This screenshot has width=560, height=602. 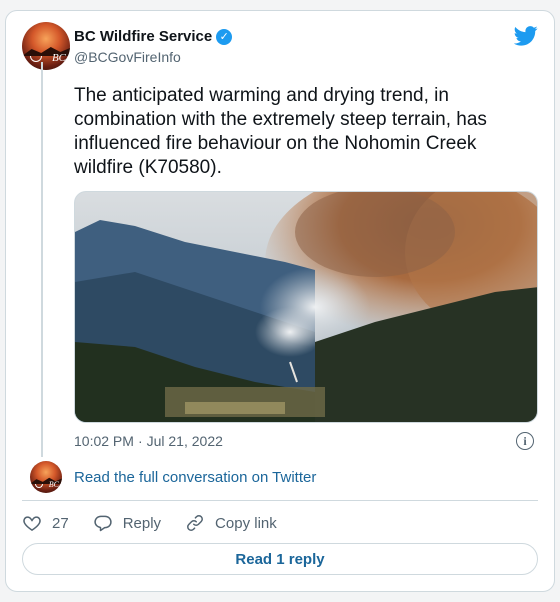 What do you see at coordinates (185, 441) in the screenshot?
I see `tweet-date: Jul 21, 2022` at bounding box center [185, 441].